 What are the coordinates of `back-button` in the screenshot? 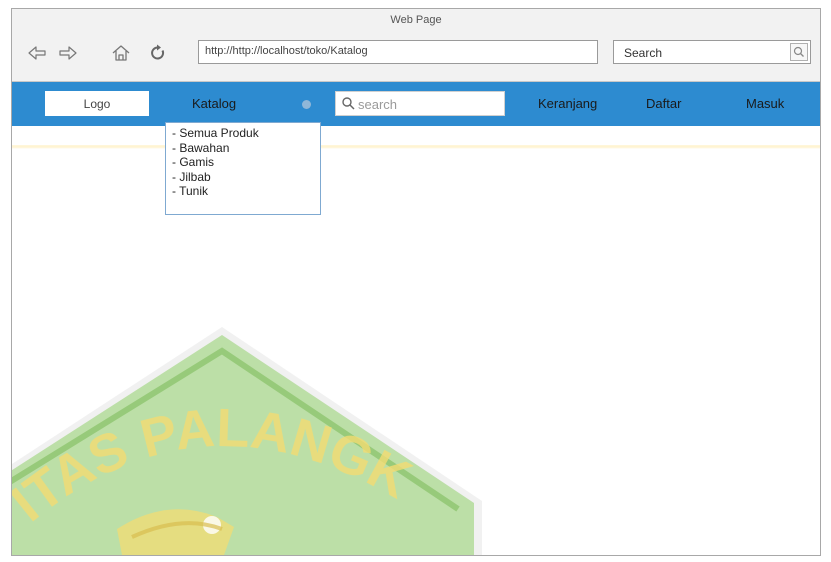 It's located at (37, 53).